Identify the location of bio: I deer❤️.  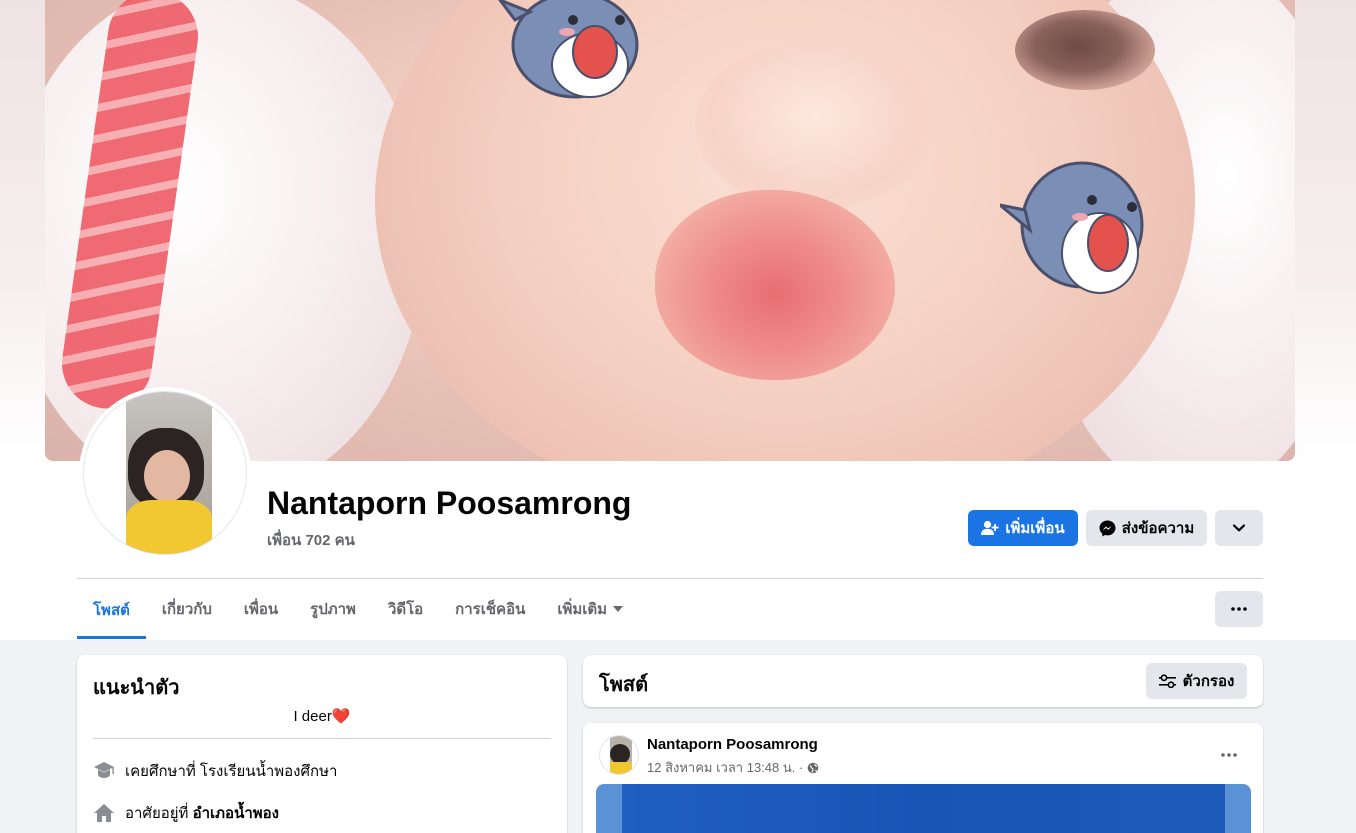
(322, 716).